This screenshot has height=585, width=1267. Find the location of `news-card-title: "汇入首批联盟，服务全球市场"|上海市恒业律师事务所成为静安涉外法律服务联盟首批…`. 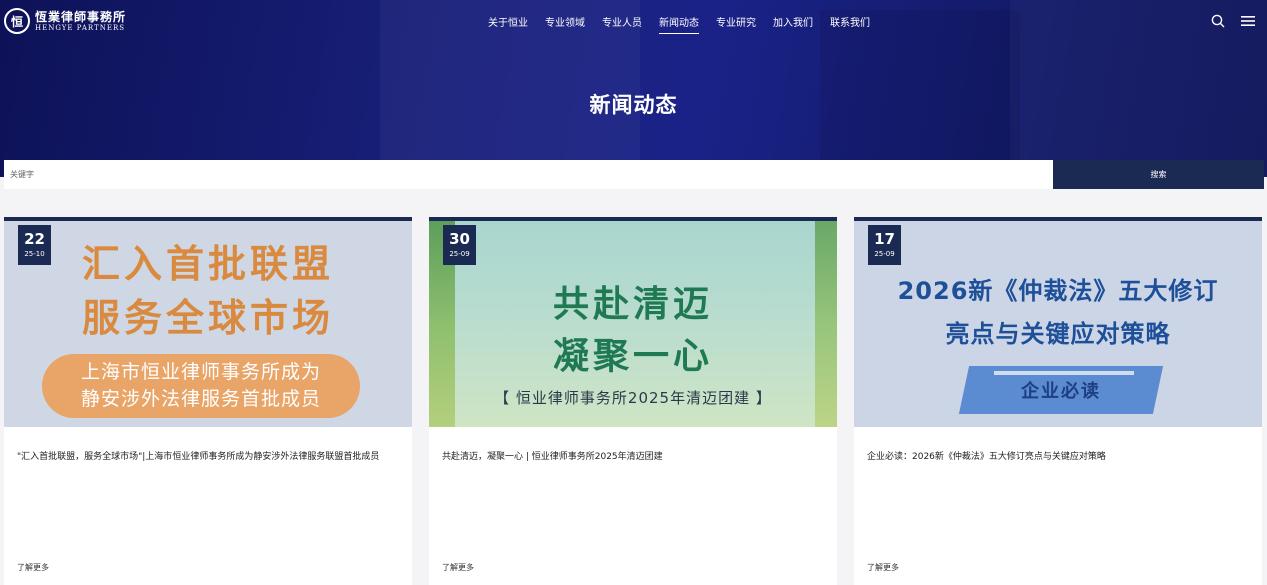

news-card-title: "汇入首批联盟，服务全球市场"|上海市恒业律师事务所成为静安涉外法律服务联盟首批… is located at coordinates (208, 457).